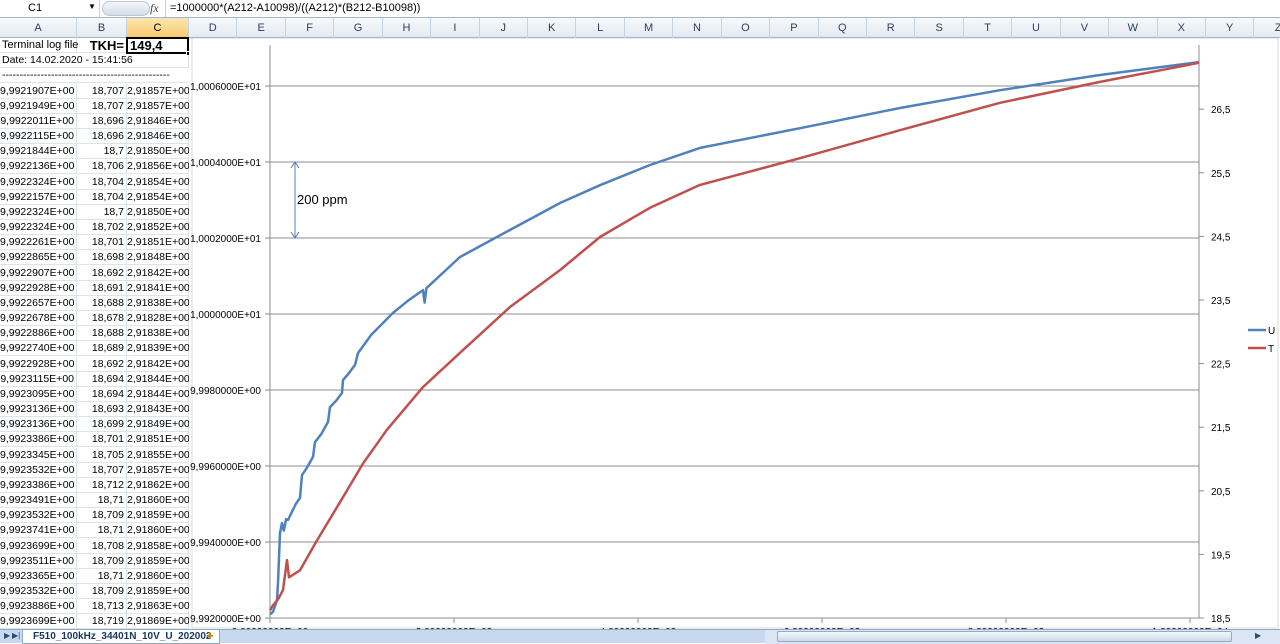  What do you see at coordinates (38, 607) in the screenshot?
I see `cell-u-value: 9,9923886E+00` at bounding box center [38, 607].